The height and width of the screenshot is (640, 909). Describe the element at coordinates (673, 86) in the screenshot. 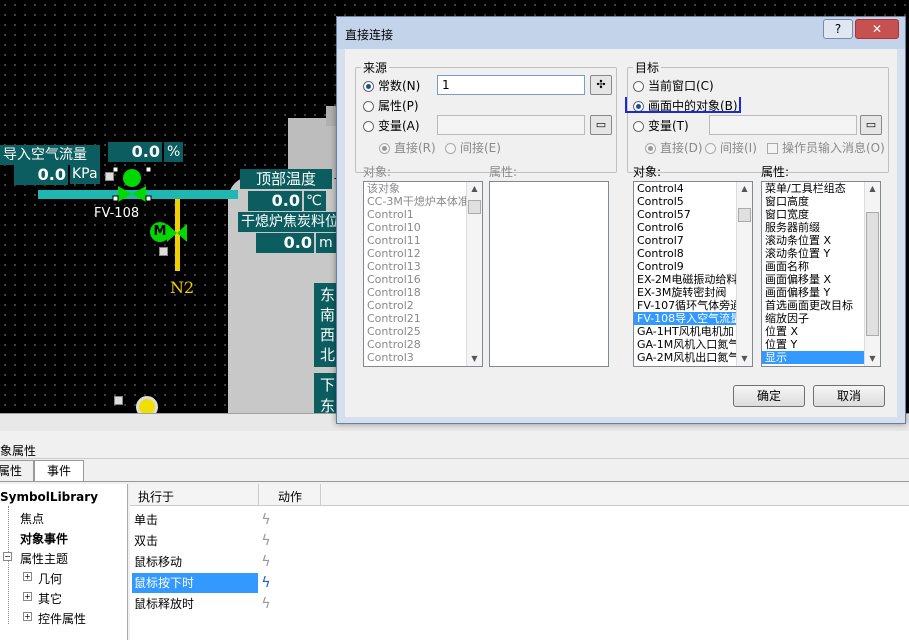

I see `target-current-window-radio: 当前窗口(C)` at that location.